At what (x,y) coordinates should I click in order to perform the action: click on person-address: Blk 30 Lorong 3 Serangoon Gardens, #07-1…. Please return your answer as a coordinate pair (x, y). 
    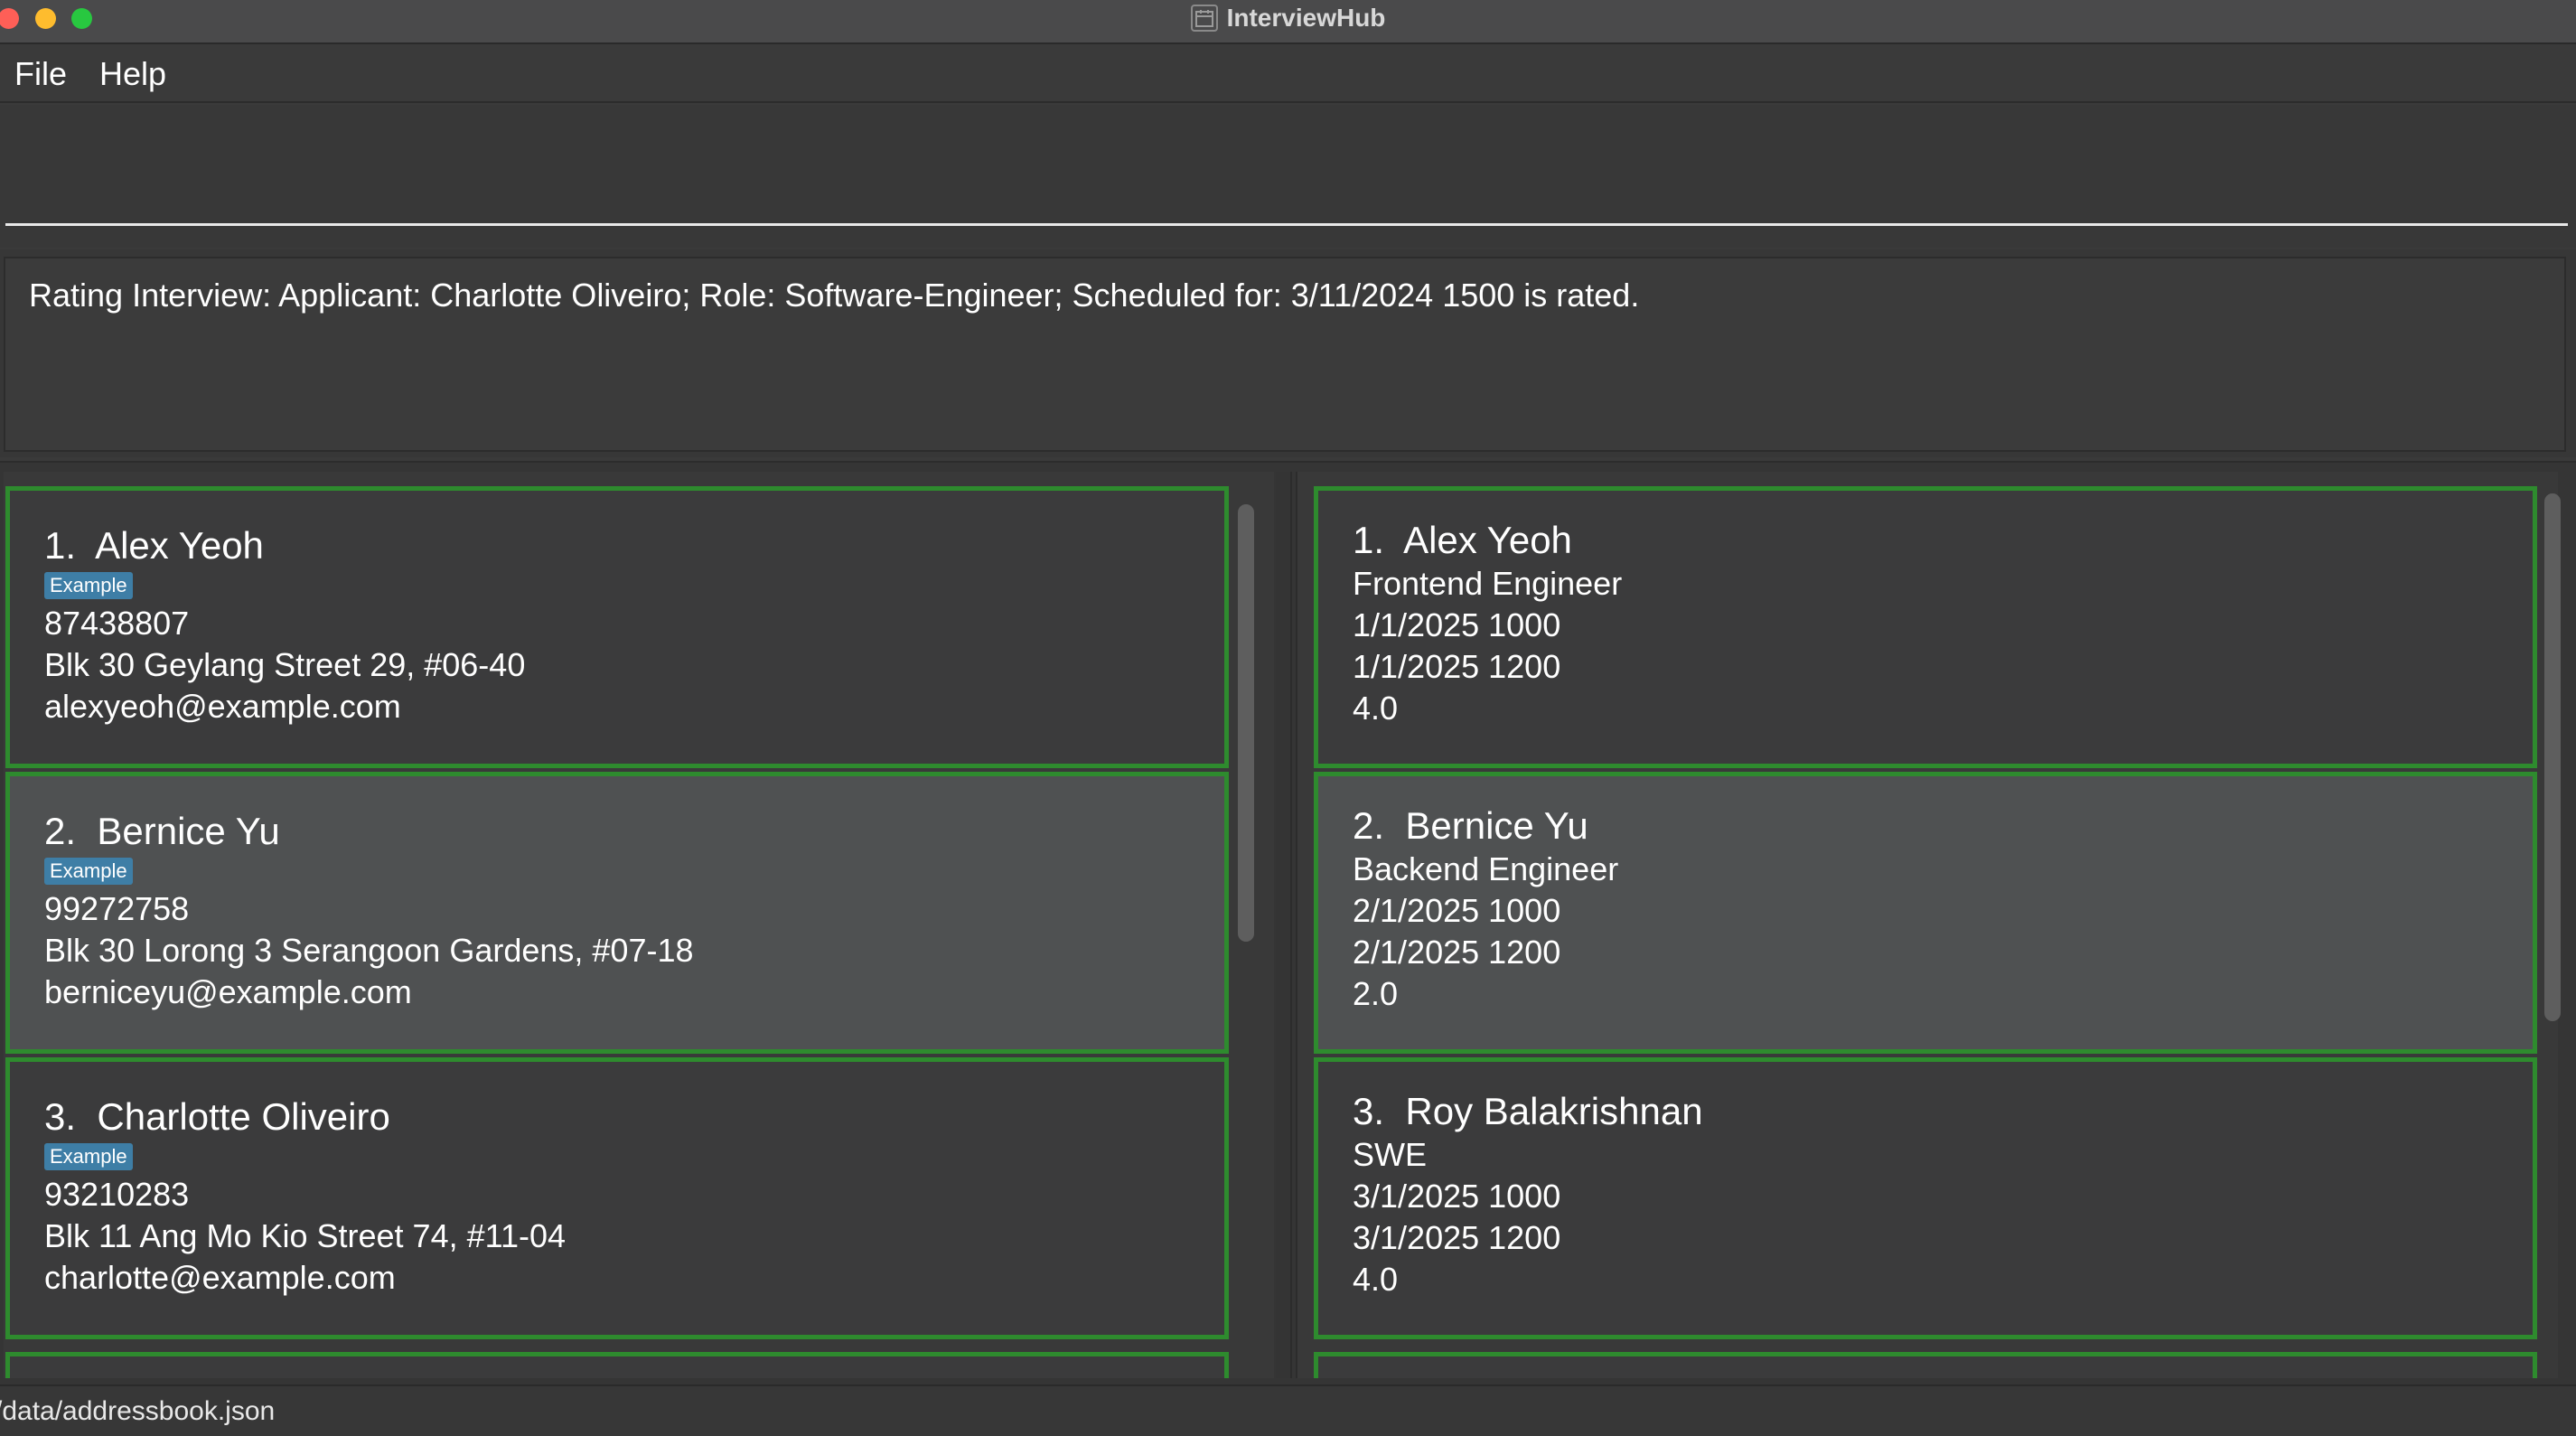
    Looking at the image, I should click on (369, 951).